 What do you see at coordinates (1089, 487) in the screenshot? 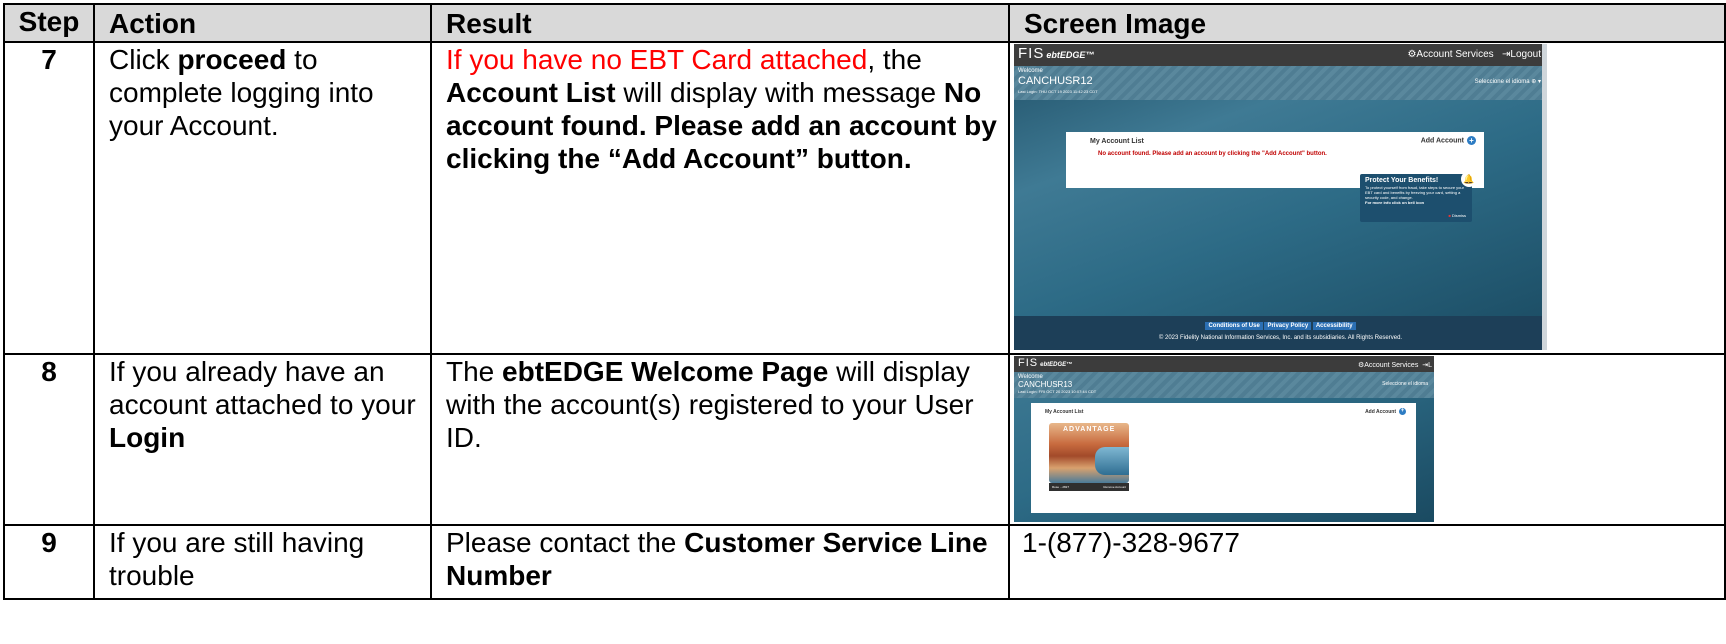
I see `card-footer: Rose ...2827 Remove Account` at bounding box center [1089, 487].